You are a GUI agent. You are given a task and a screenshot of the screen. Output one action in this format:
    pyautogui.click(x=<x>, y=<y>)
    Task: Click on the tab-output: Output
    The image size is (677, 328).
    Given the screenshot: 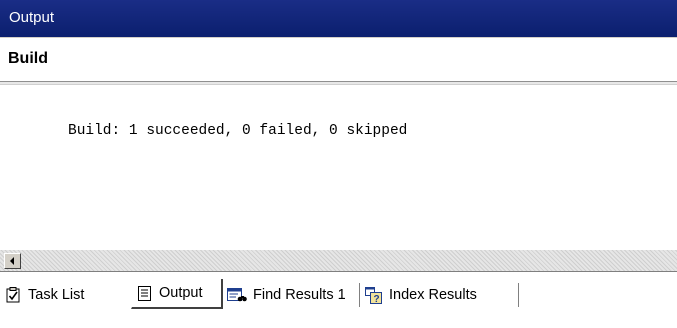 What is the action you would take?
    pyautogui.click(x=177, y=294)
    